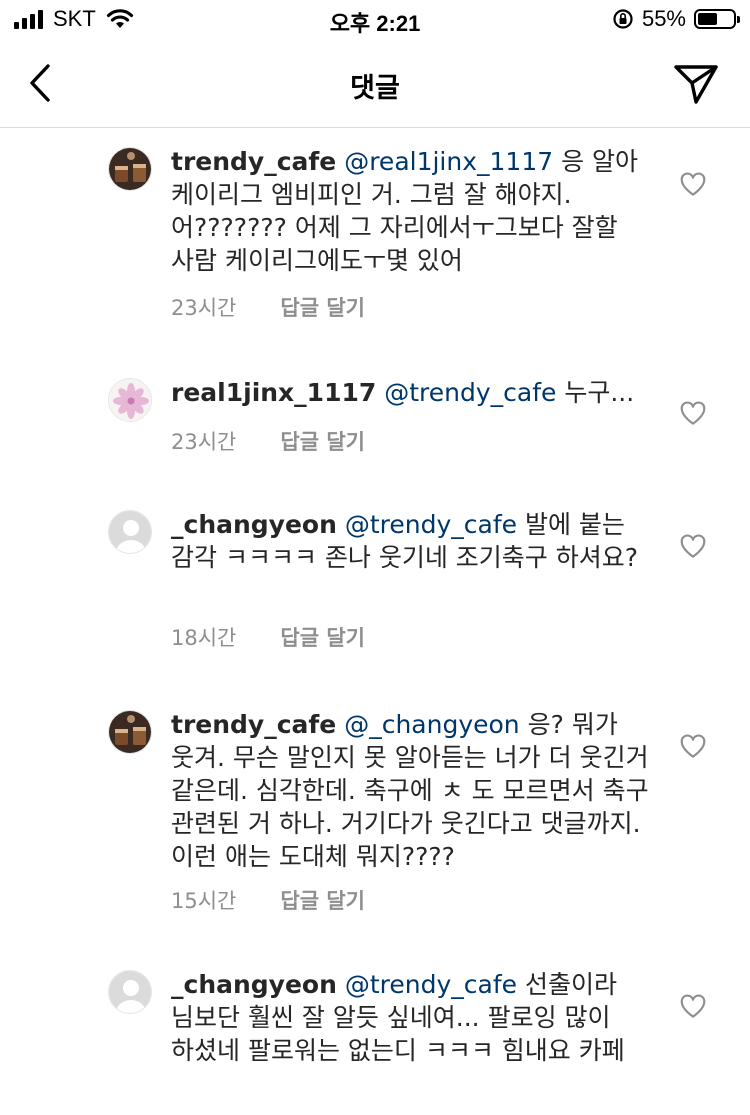  What do you see at coordinates (268, 900) in the screenshot?
I see `comment-meta: 15시간 답글 달기` at bounding box center [268, 900].